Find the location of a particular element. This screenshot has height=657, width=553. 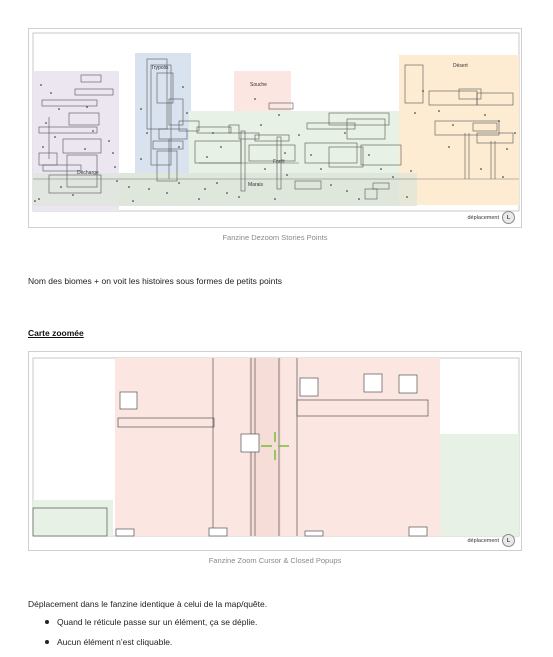

heading-zoomed-map: Carte zoomée is located at coordinates (56, 333).